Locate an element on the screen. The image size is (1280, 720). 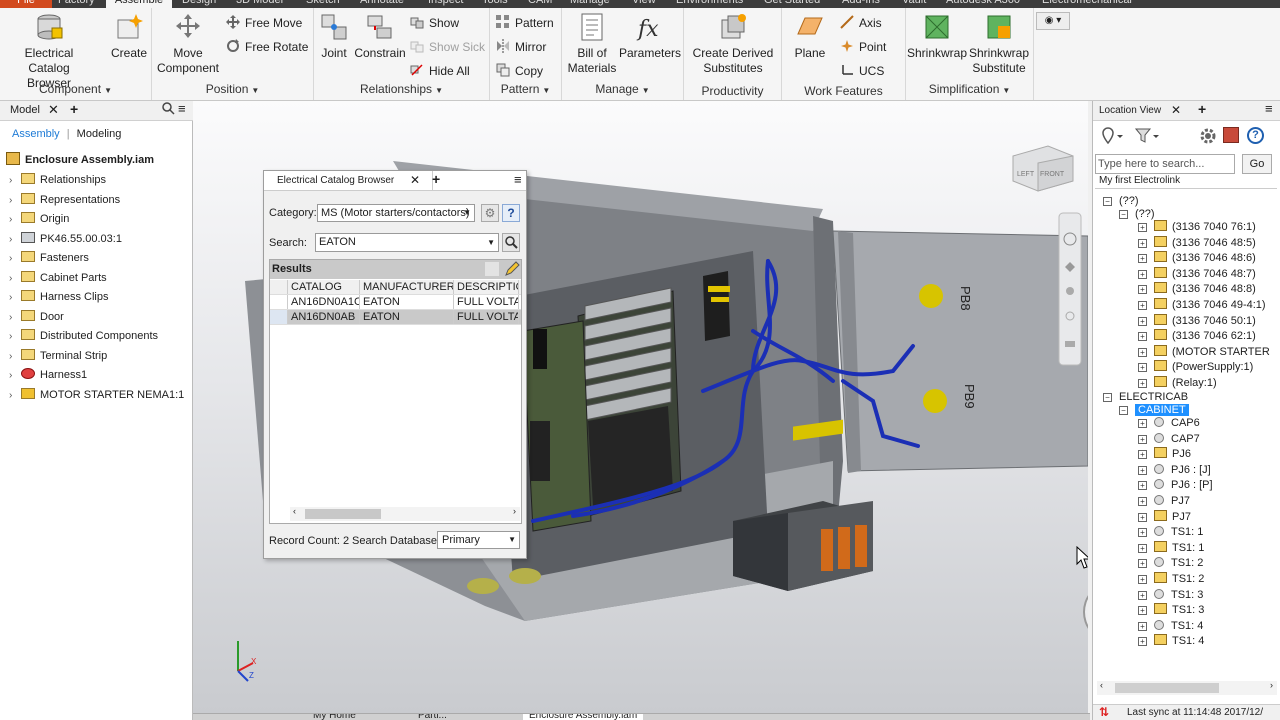
show-button: Show is located at coordinates (434, 23).